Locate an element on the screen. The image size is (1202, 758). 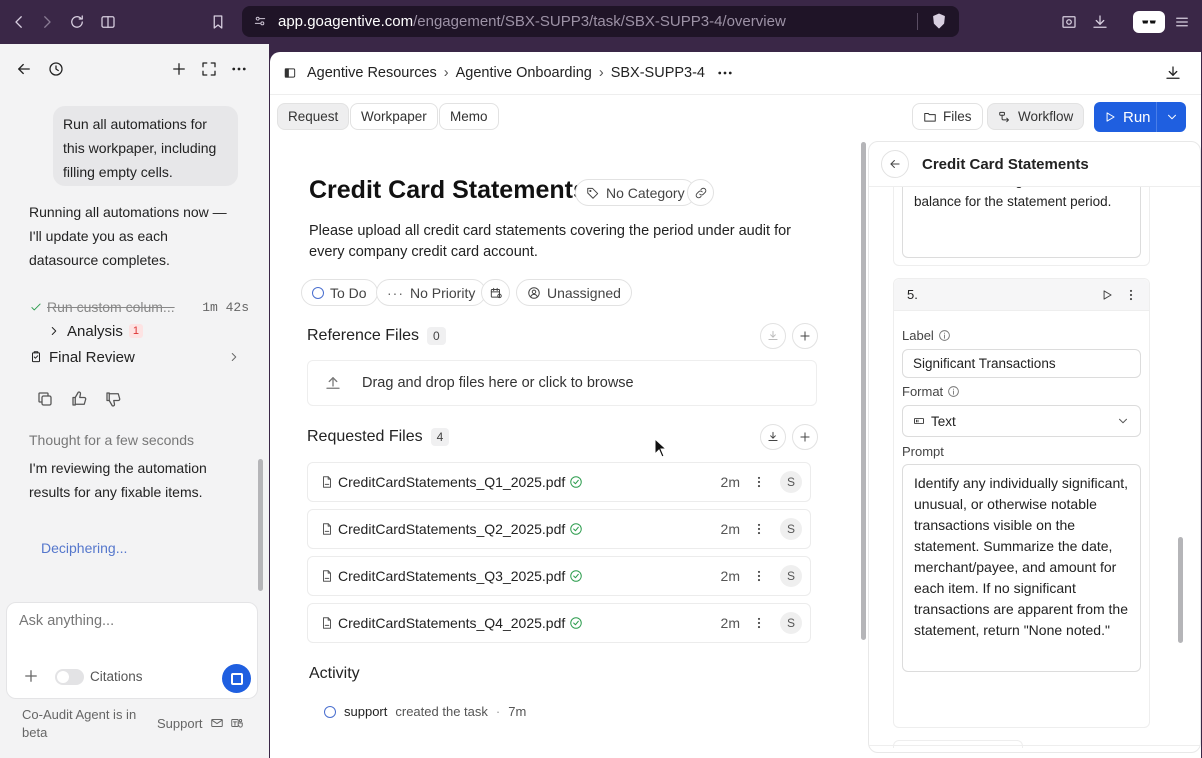
chevron-down-icon is located at coordinates (1171, 117).